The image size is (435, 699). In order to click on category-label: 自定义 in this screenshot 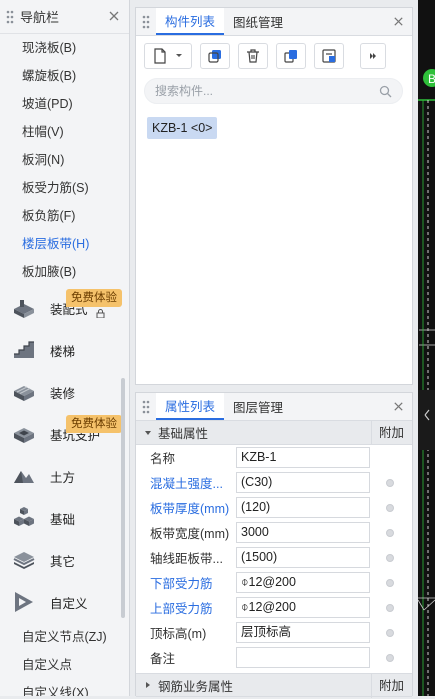, I will do `click(69, 603)`.